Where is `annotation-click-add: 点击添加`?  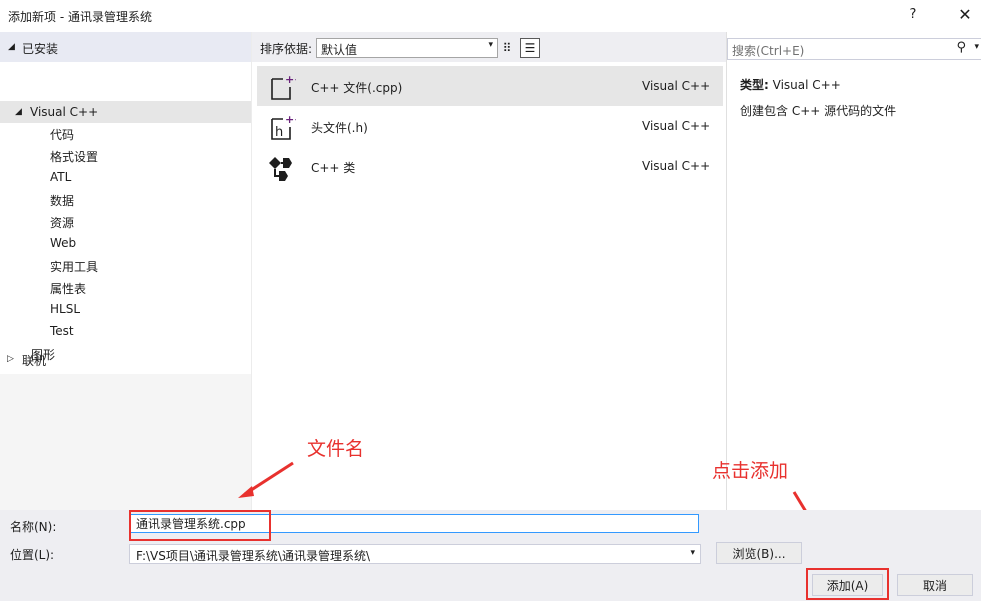
annotation-click-add: 点击添加 is located at coordinates (750, 471).